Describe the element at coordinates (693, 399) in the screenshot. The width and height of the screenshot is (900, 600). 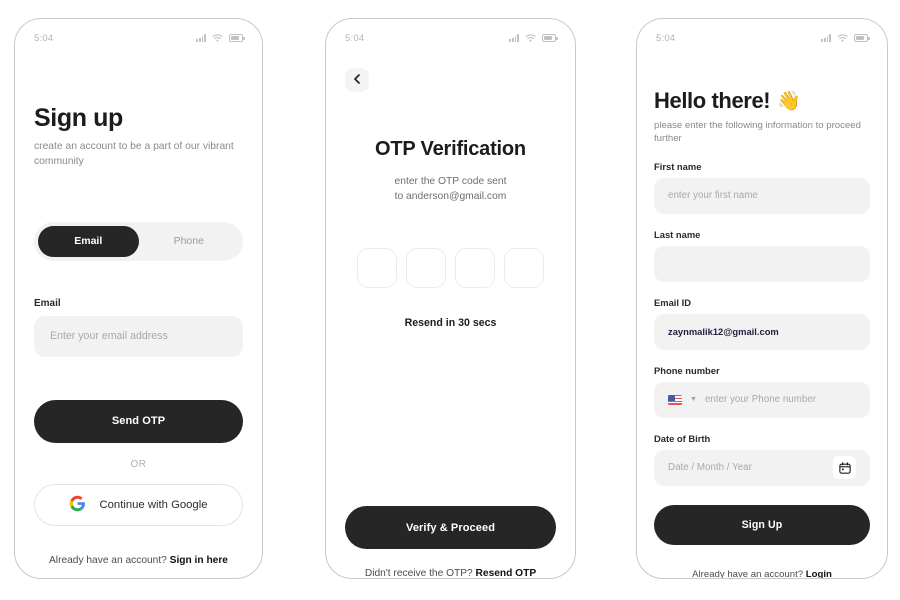
I see `chevron-down-icon: ▼` at that location.